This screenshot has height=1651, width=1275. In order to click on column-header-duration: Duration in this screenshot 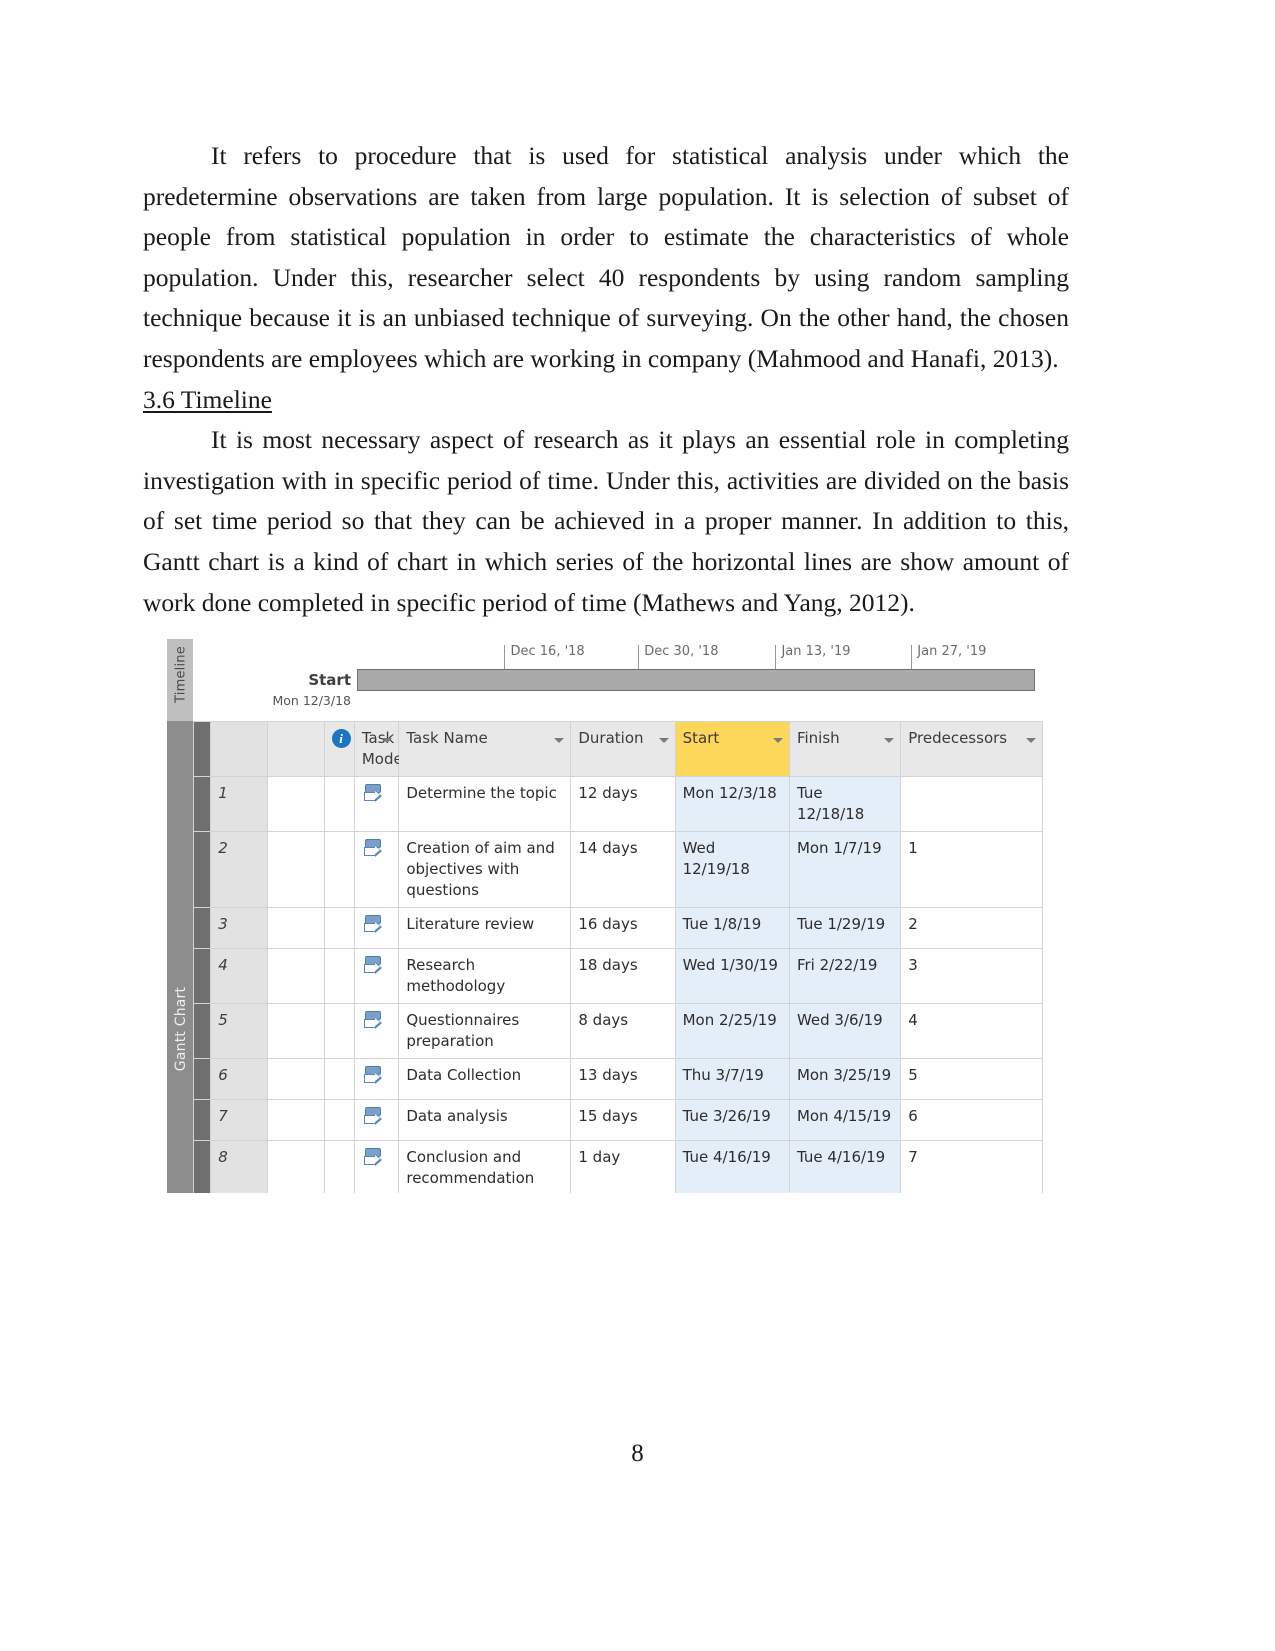, I will do `click(623, 749)`.